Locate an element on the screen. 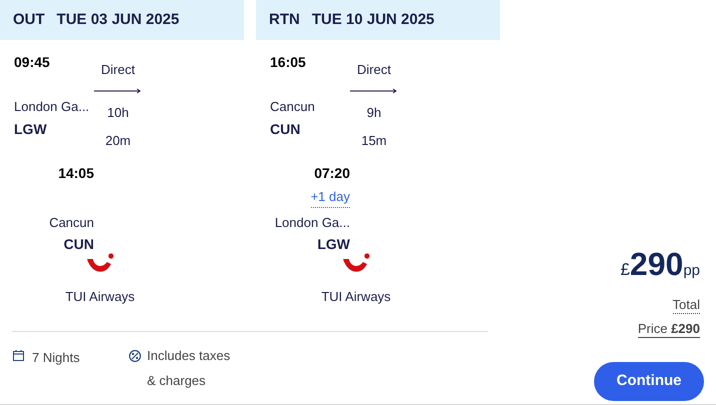 This screenshot has width=716, height=405. departure-time: 09:45 is located at coordinates (32, 62).